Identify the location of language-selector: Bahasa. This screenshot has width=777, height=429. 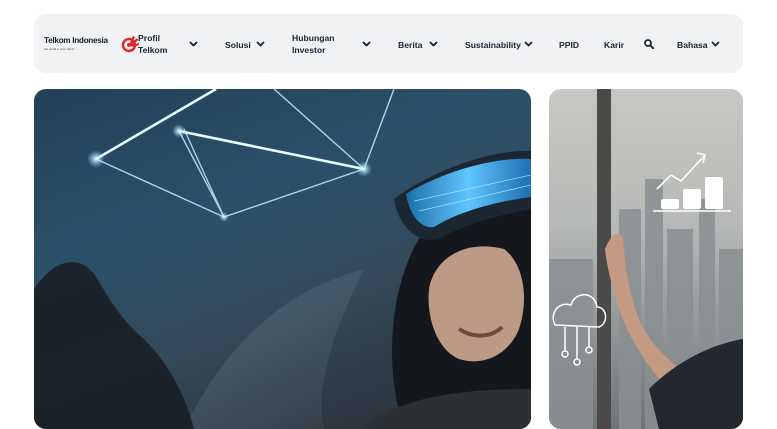
(692, 45).